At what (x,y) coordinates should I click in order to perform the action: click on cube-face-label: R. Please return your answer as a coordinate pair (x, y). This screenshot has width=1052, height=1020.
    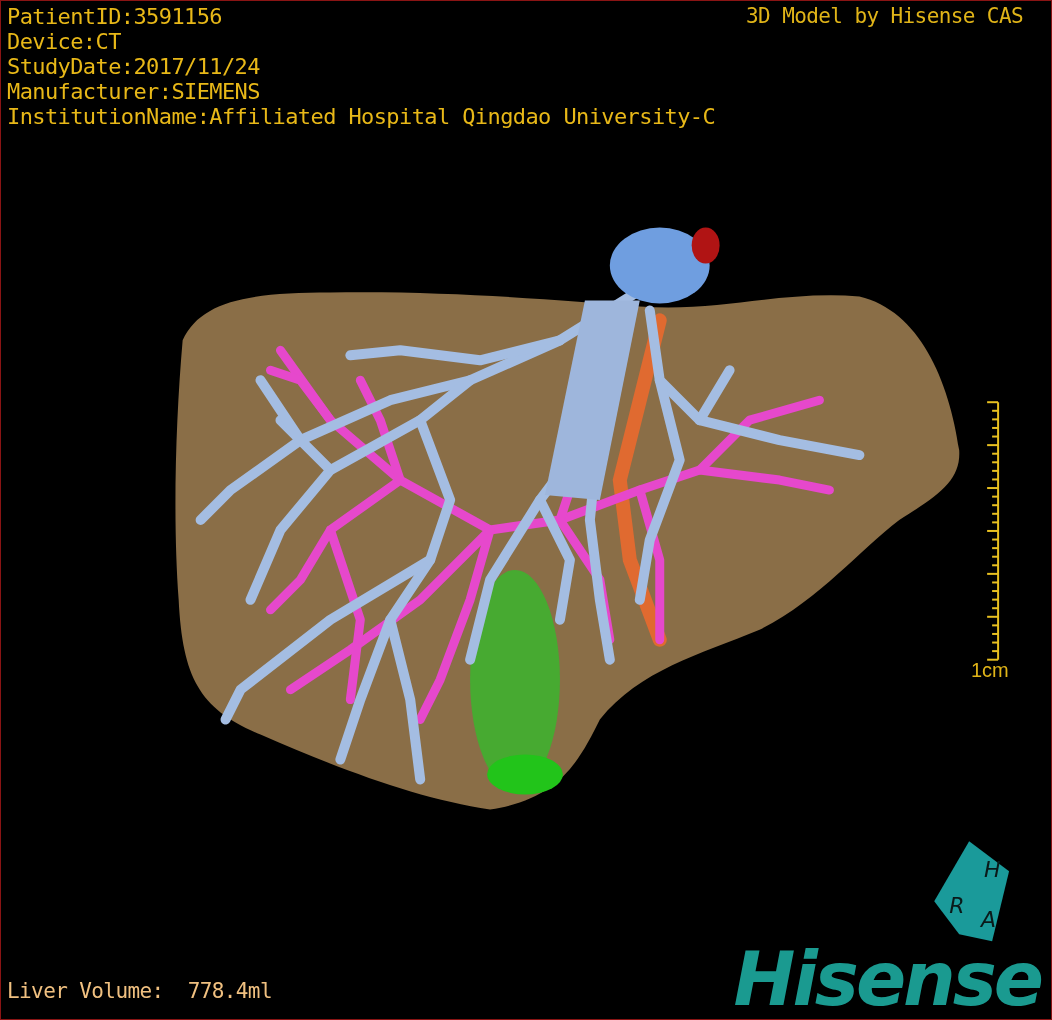
    Looking at the image, I should click on (957, 906).